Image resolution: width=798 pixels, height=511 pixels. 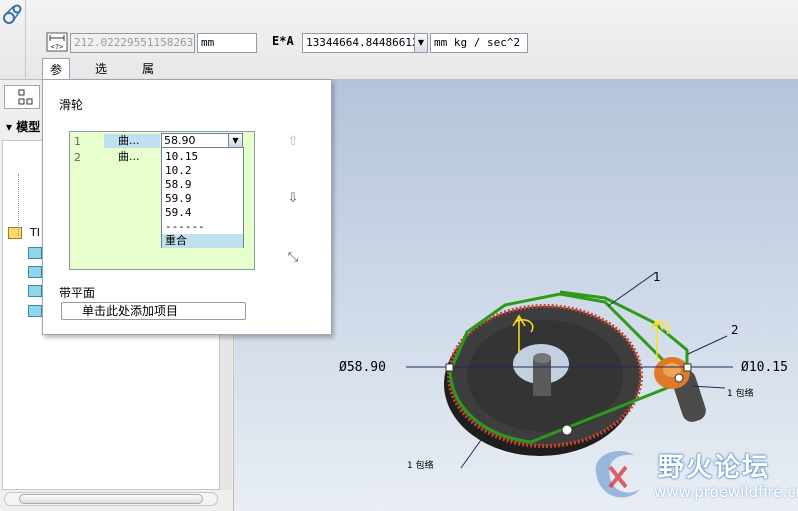 I want to click on tab-properties: 属性, so click(x=148, y=75).